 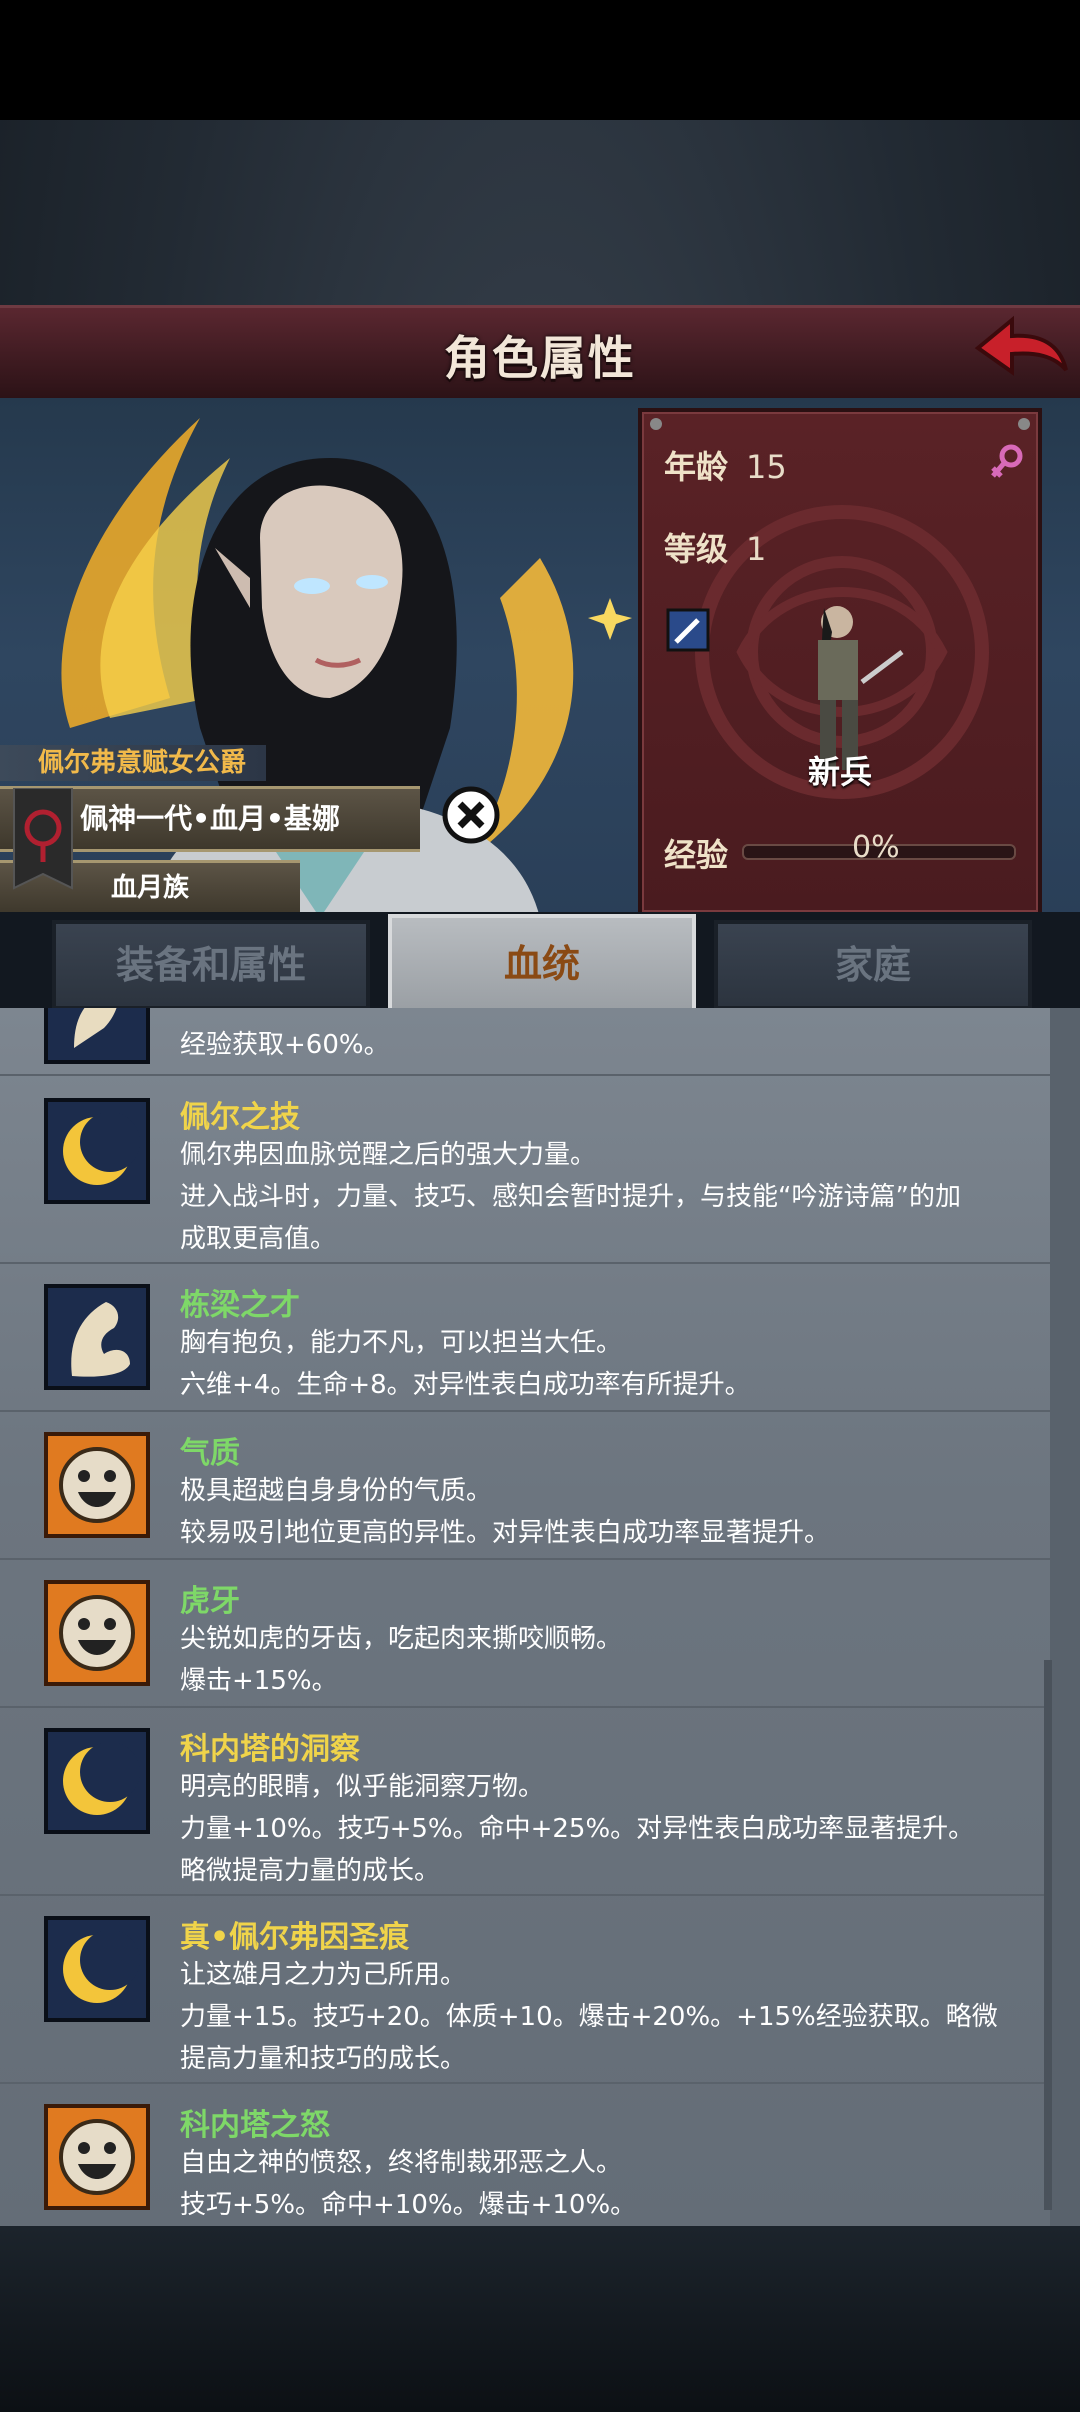 I want to click on trait-desc: 胸有抱负，能力不凡，可以担当大任。, so click(x=401, y=1343).